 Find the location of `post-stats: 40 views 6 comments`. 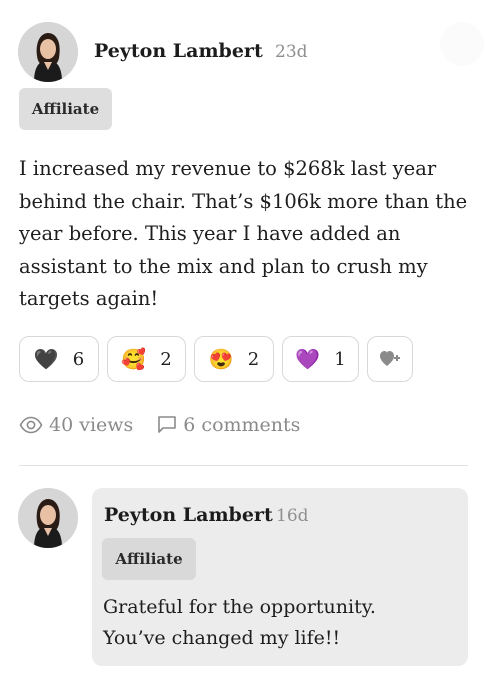

post-stats: 40 views 6 comments is located at coordinates (159, 425).